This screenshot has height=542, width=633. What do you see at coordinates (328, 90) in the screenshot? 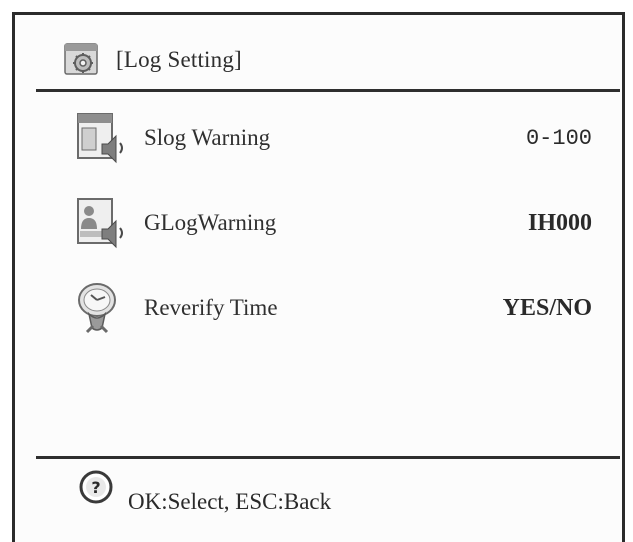
I see `header-divider` at bounding box center [328, 90].